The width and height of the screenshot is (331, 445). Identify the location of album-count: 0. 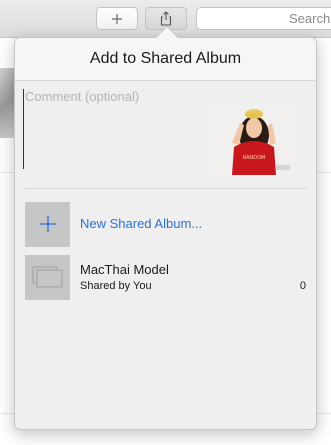
(302, 286).